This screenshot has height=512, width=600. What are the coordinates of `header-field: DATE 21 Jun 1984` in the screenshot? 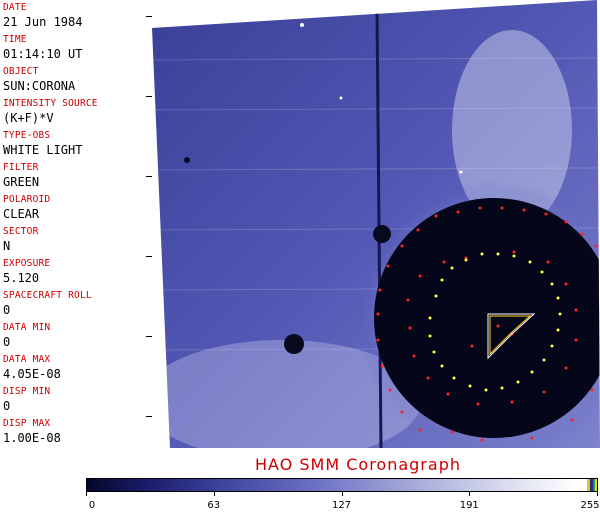 It's located at (76, 16).